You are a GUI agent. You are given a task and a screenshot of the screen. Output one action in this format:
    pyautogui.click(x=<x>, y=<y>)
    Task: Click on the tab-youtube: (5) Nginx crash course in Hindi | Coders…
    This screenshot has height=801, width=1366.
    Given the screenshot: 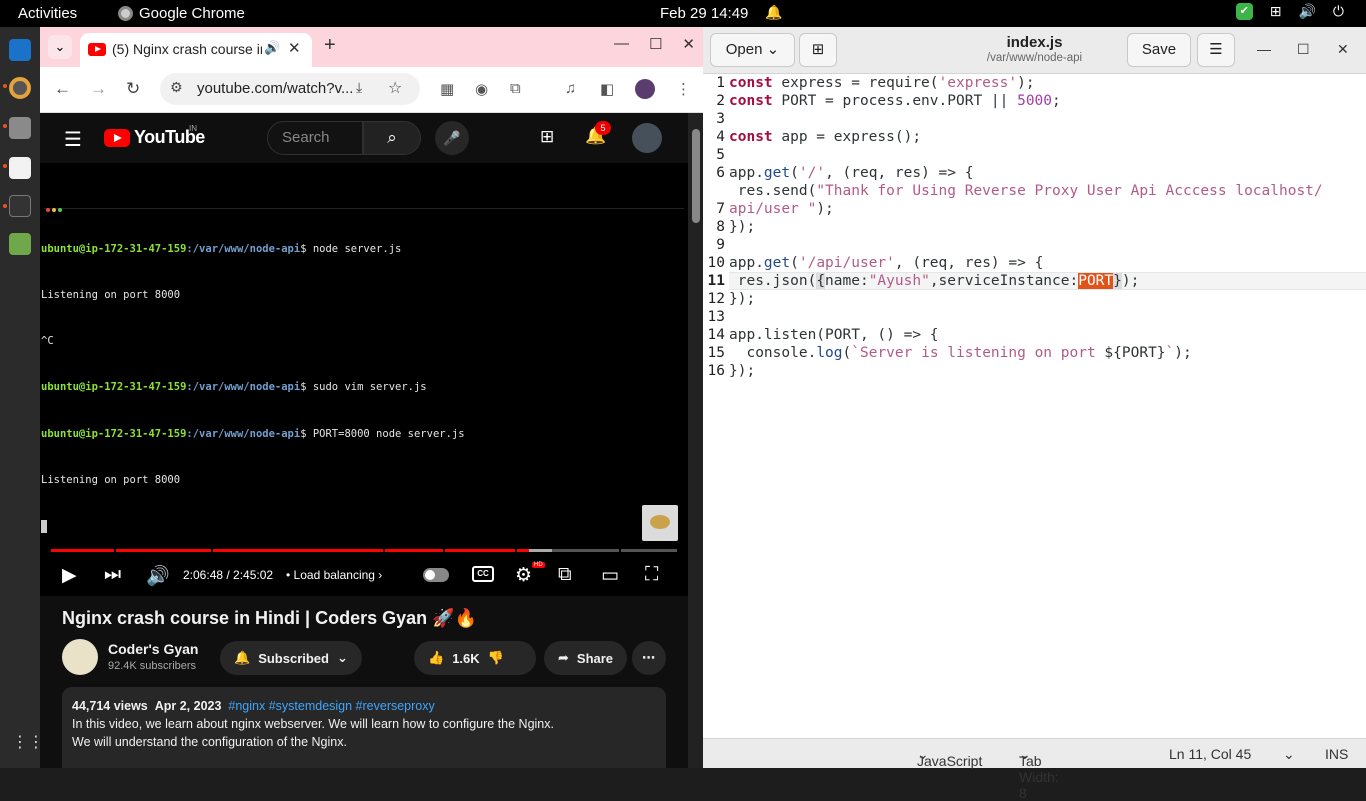 What is the action you would take?
    pyautogui.click(x=196, y=50)
    